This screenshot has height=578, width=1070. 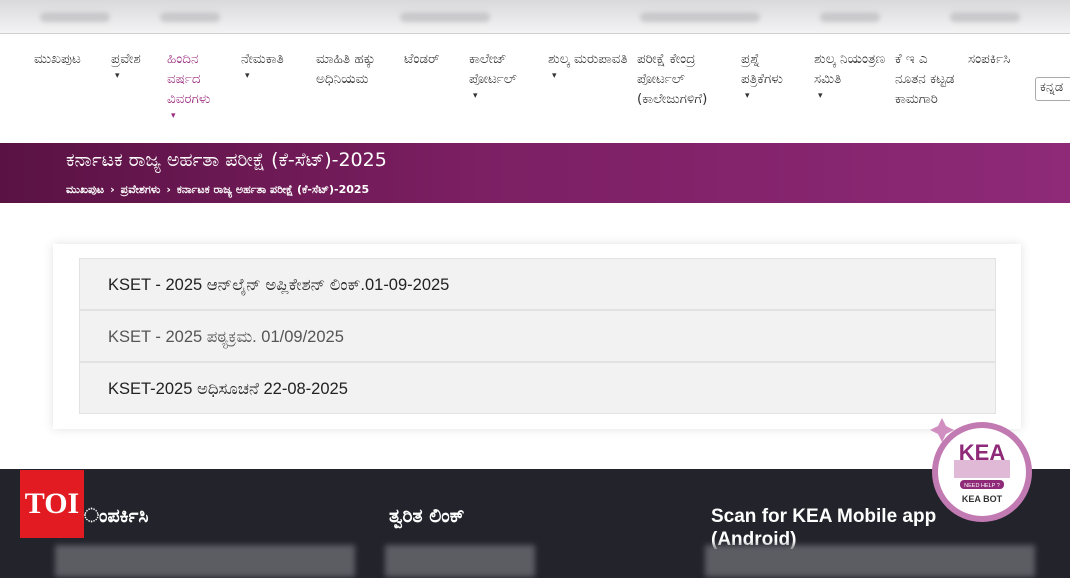 What do you see at coordinates (1000, 59) in the screenshot?
I see `nav-item-contact: ಸಂಪರ್ಕಿಸಿ` at bounding box center [1000, 59].